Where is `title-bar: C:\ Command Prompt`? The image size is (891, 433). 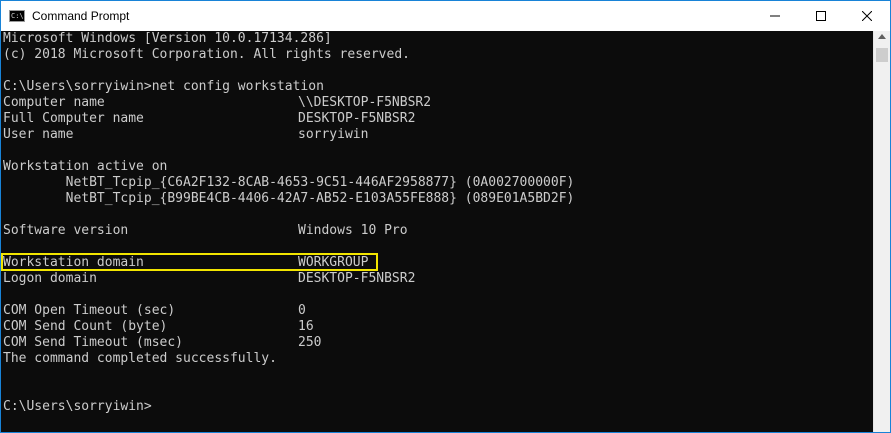 title-bar: C:\ Command Prompt is located at coordinates (445, 16).